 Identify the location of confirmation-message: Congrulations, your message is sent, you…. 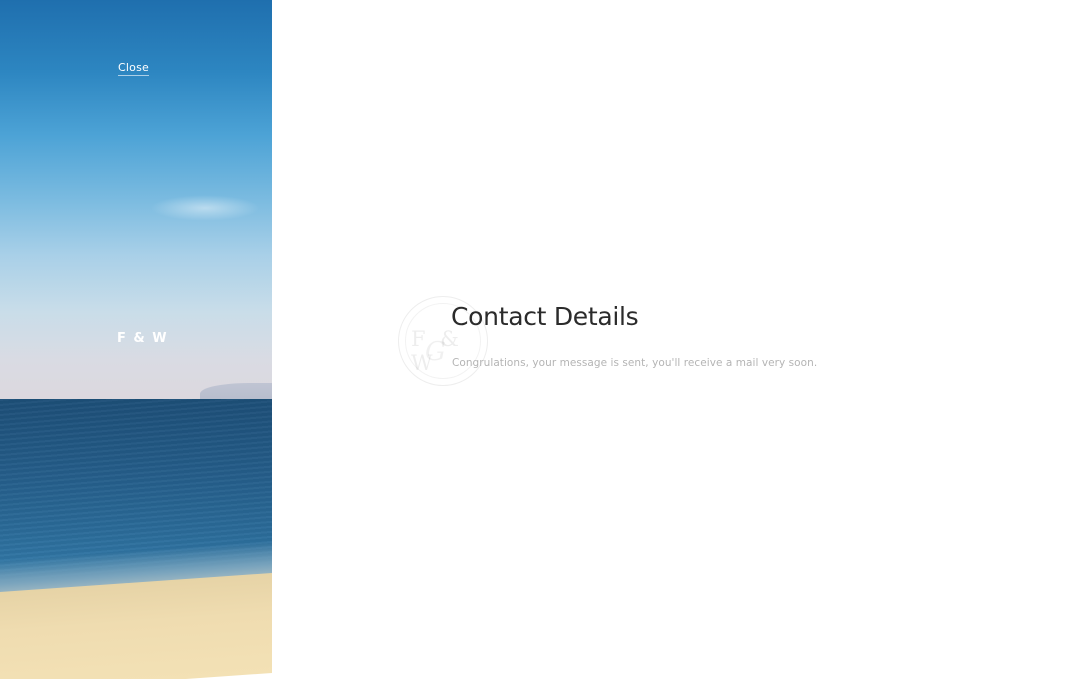
(635, 363).